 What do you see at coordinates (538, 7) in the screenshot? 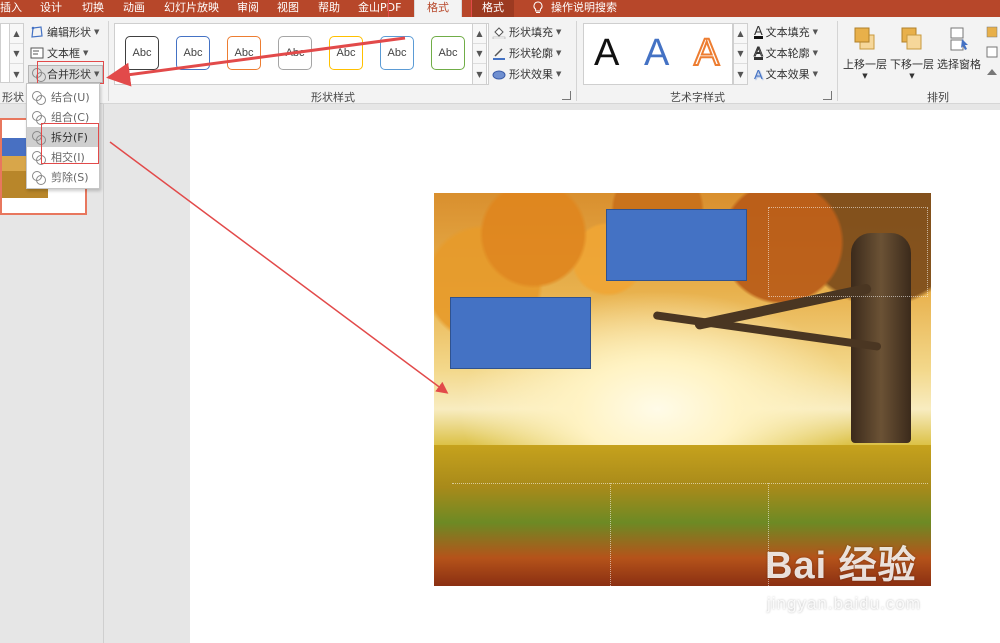
I see `lightbulb-icon` at bounding box center [538, 7].